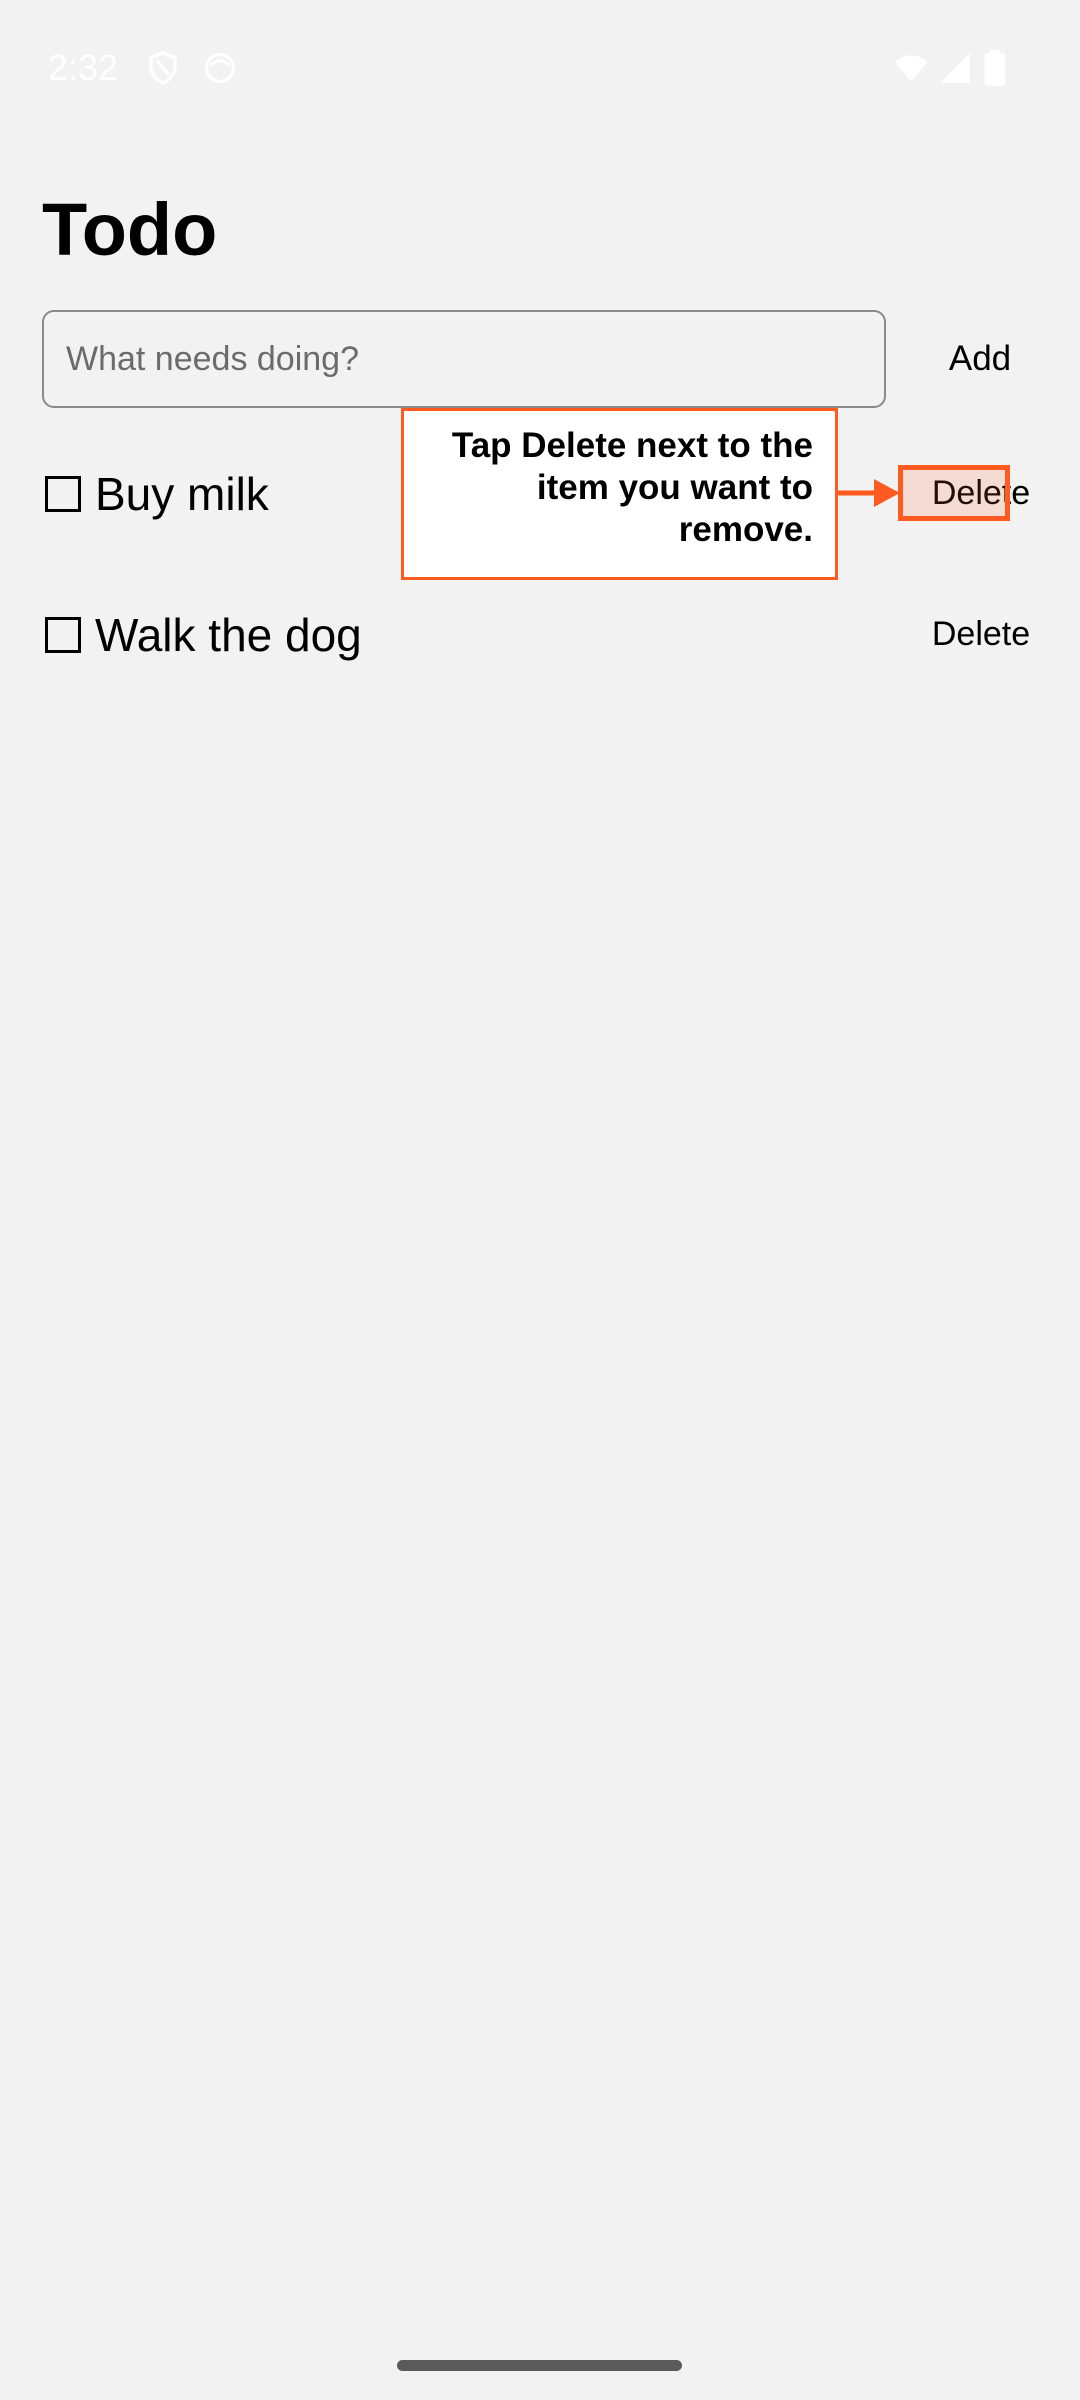 The width and height of the screenshot is (1080, 2400). What do you see at coordinates (981, 634) in the screenshot?
I see `delete-button: Delete` at bounding box center [981, 634].